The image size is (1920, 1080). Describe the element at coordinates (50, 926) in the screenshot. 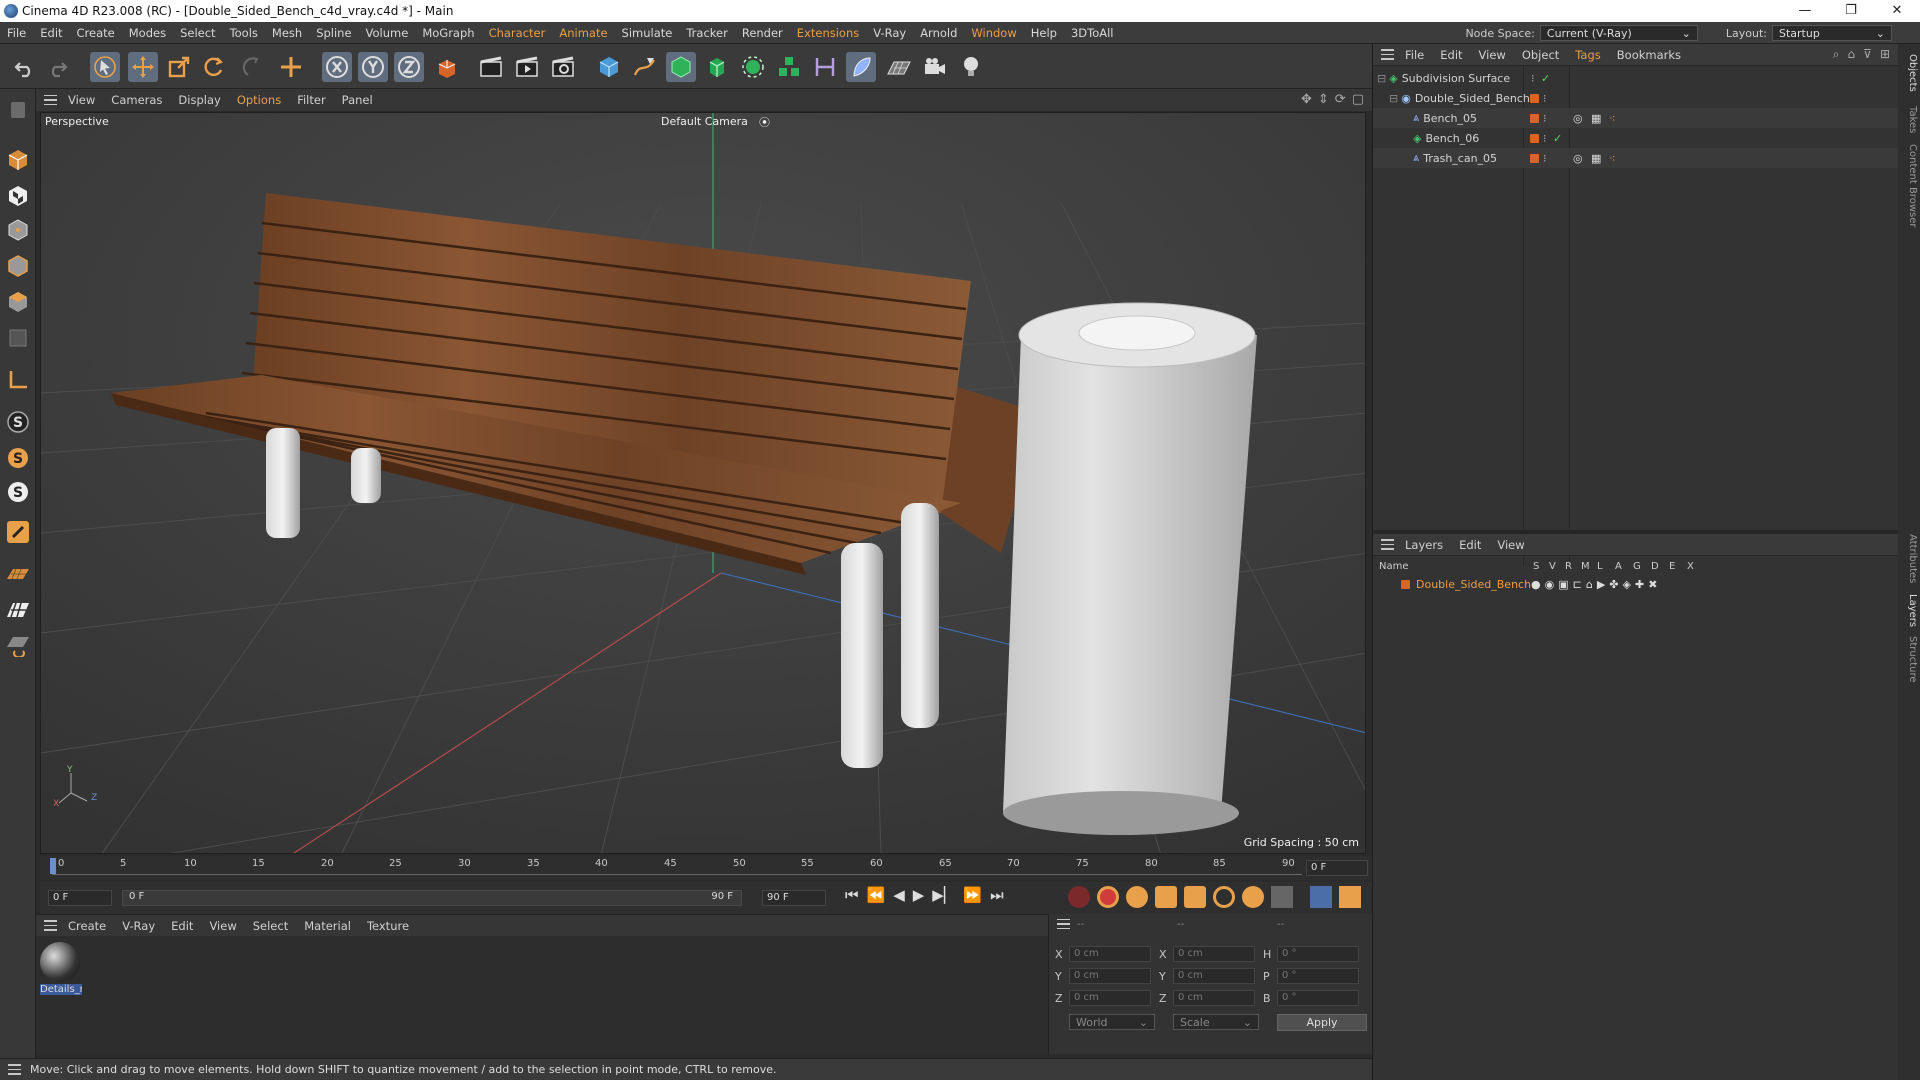

I see `material-menu-icon` at that location.